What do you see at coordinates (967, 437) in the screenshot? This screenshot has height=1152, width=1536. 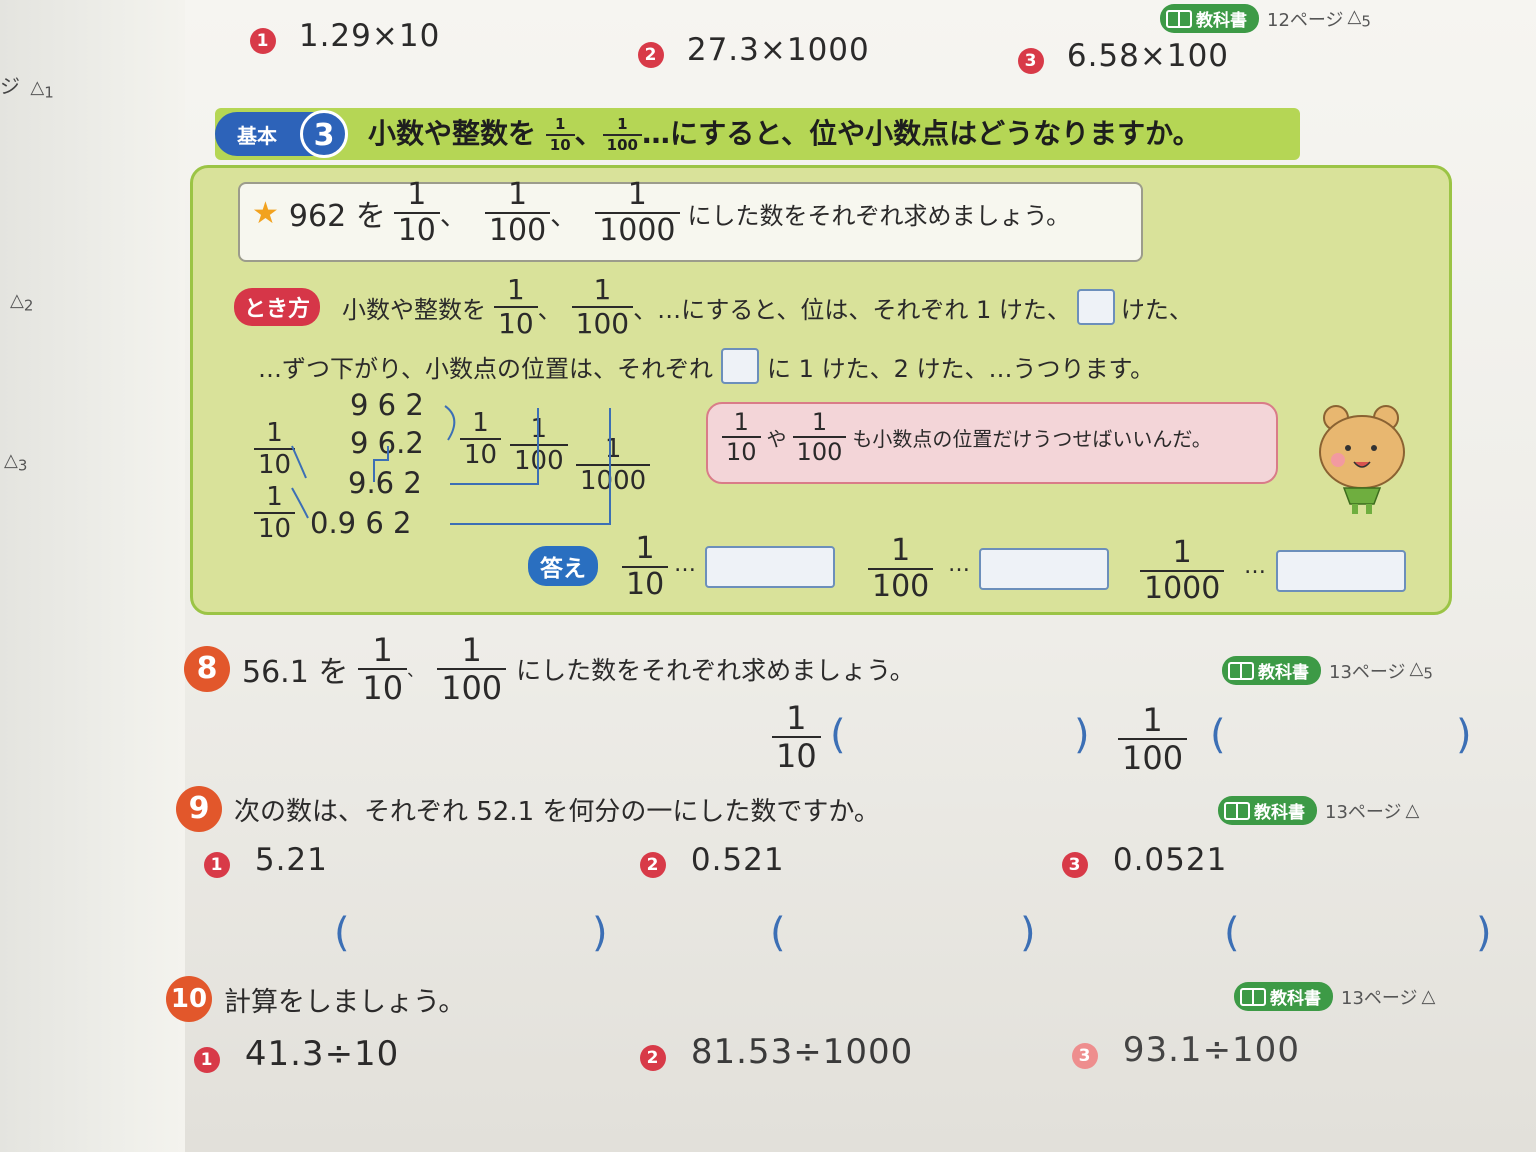 I see `hint-text: 1 10 や 1 100 も小数点の位置だけうつせばいいんだ。` at bounding box center [967, 437].